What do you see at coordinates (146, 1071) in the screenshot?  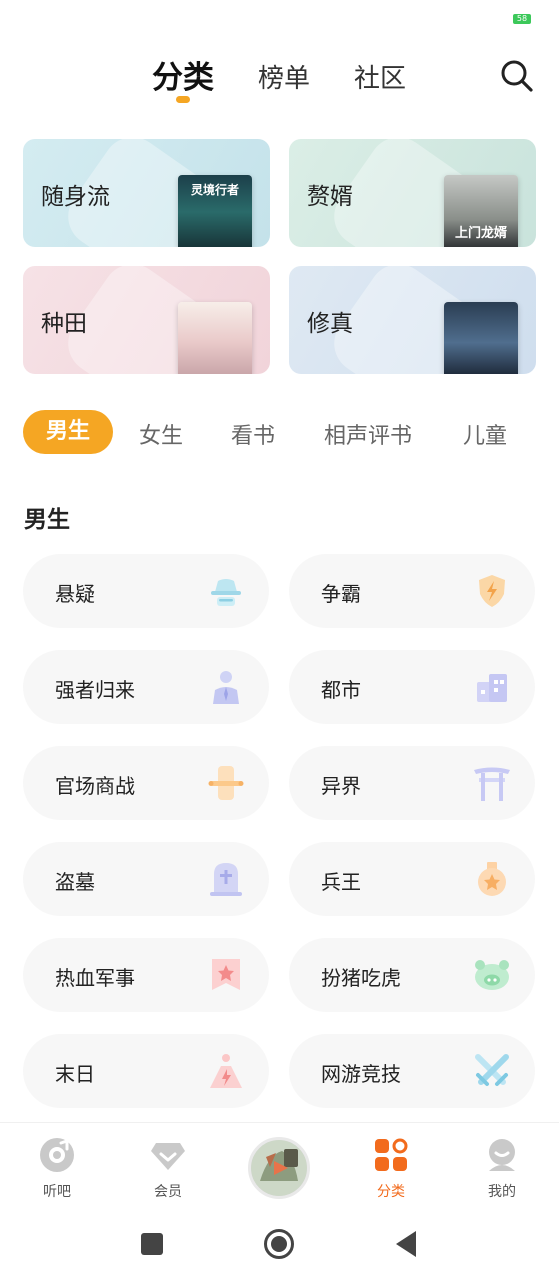 I see `subcategory-item: 末日` at bounding box center [146, 1071].